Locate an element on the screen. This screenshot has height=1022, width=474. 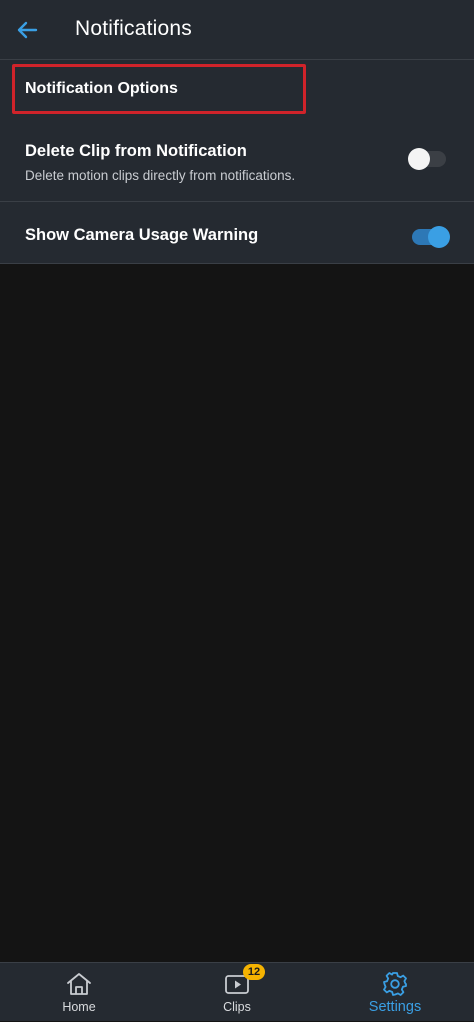
setting-title: Show Camera Usage Warning is located at coordinates (142, 235).